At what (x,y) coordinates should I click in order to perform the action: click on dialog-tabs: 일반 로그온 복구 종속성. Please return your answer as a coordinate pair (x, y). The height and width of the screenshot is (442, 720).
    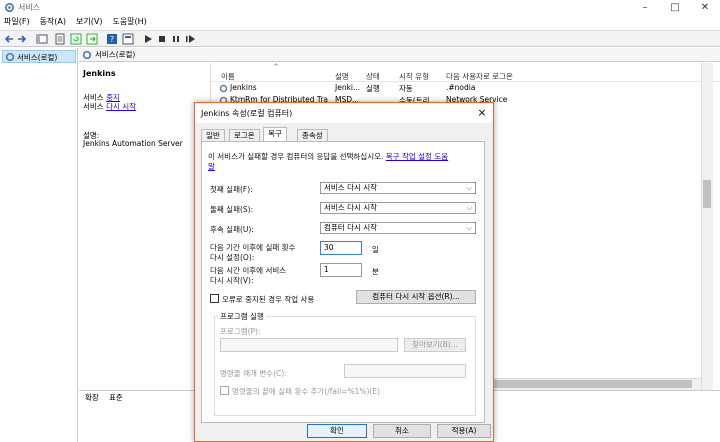
    Looking at the image, I should click on (346, 134).